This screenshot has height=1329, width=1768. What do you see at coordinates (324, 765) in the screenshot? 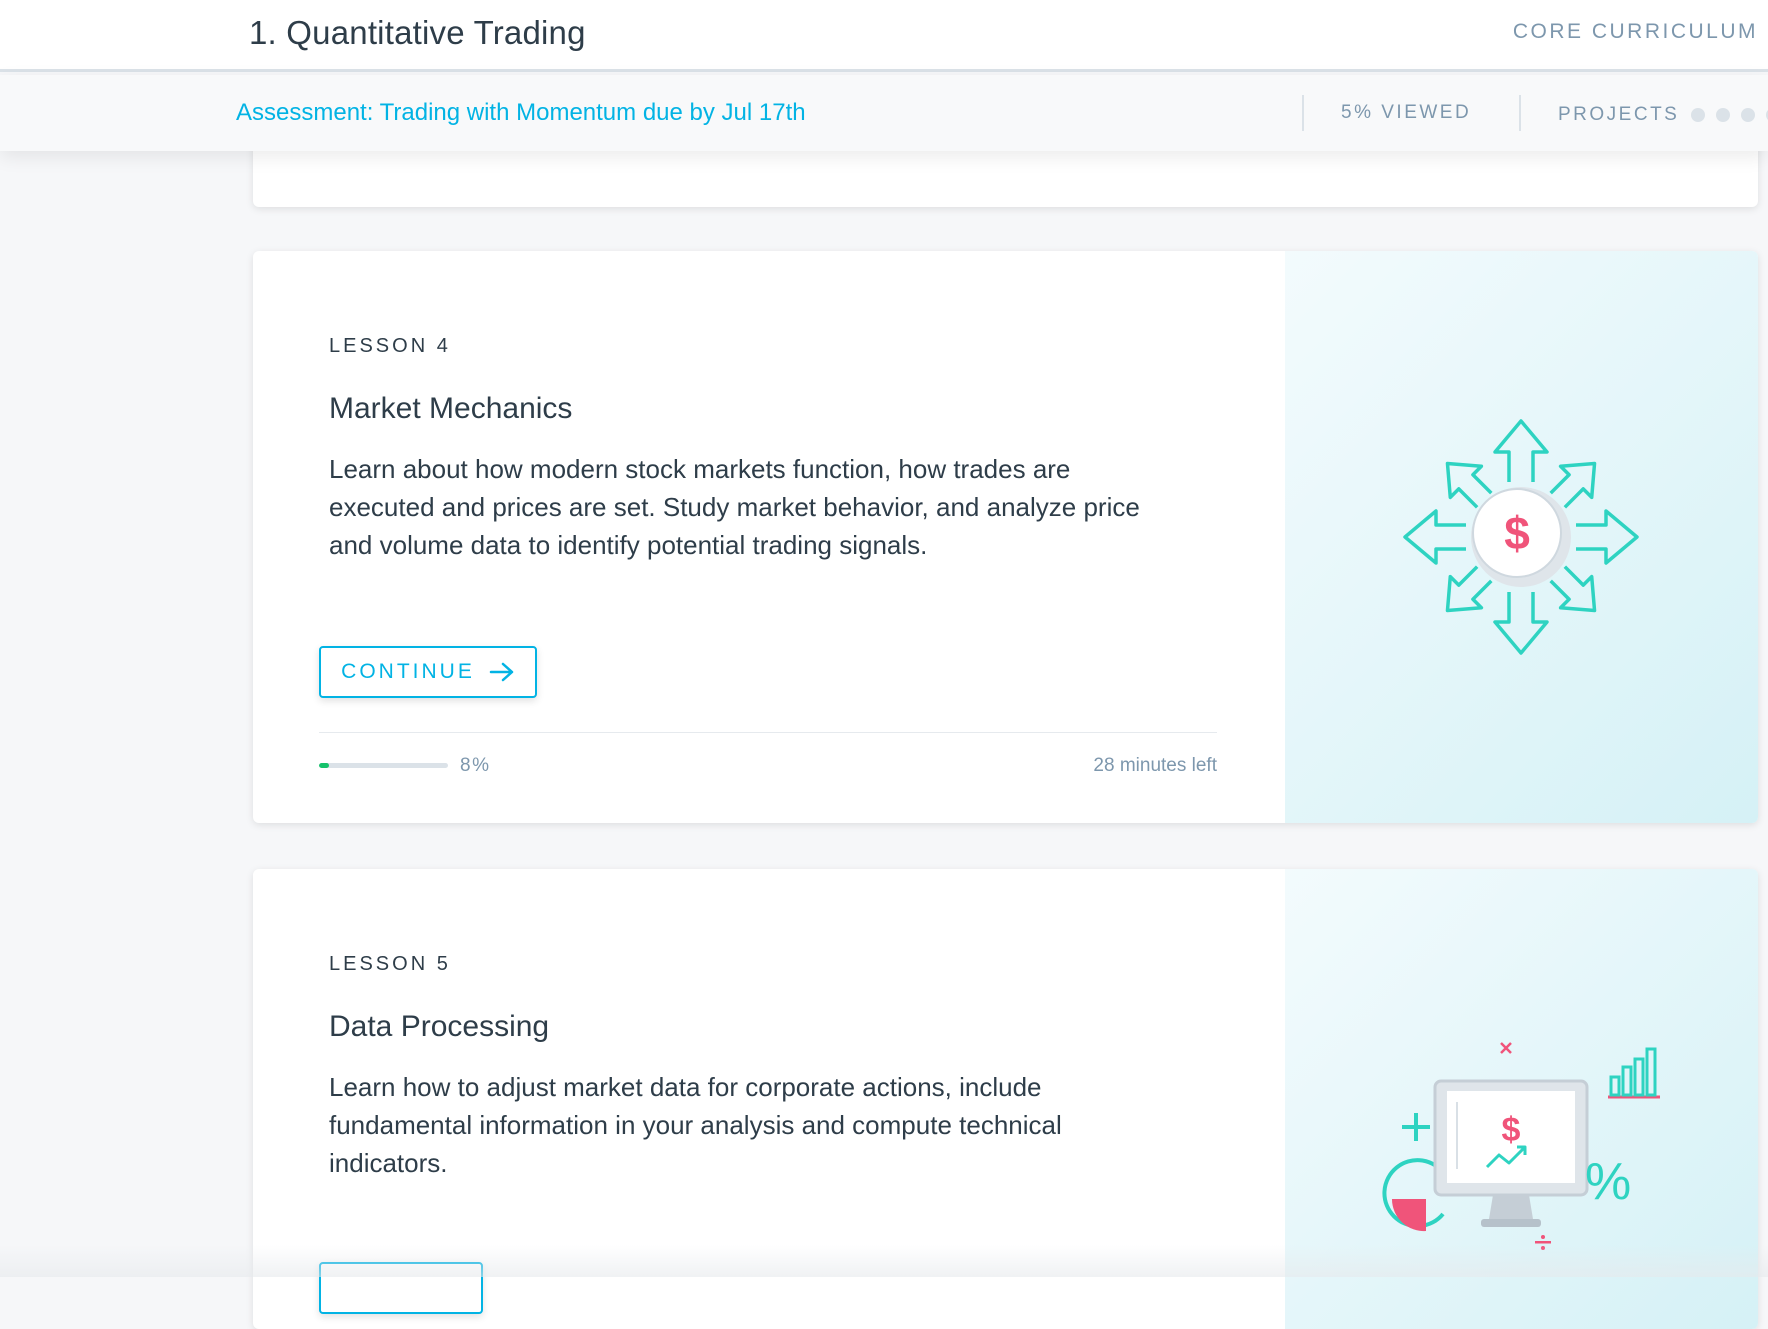
I see `progress-fill` at bounding box center [324, 765].